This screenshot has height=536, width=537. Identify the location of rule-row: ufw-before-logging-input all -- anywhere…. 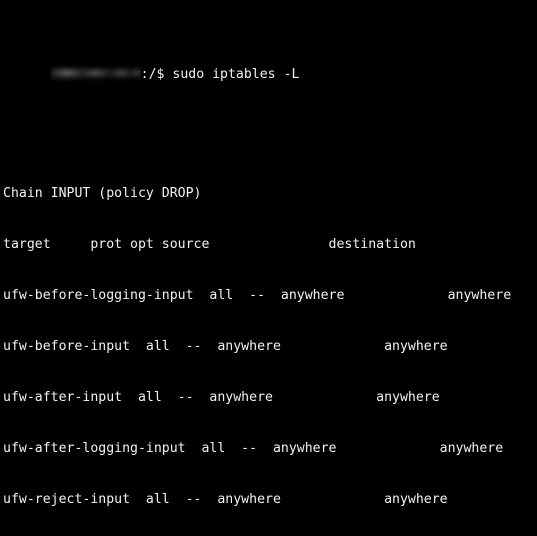
(257, 295).